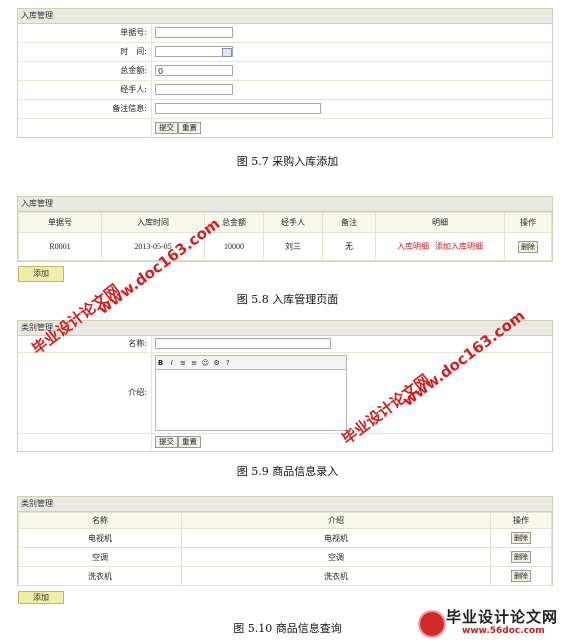  I want to click on category-table: 名称 介绍 操作 电视机 电视机 删除 空调 空调 删除 洗衣机 洗衣机 删除, so click(285, 549).